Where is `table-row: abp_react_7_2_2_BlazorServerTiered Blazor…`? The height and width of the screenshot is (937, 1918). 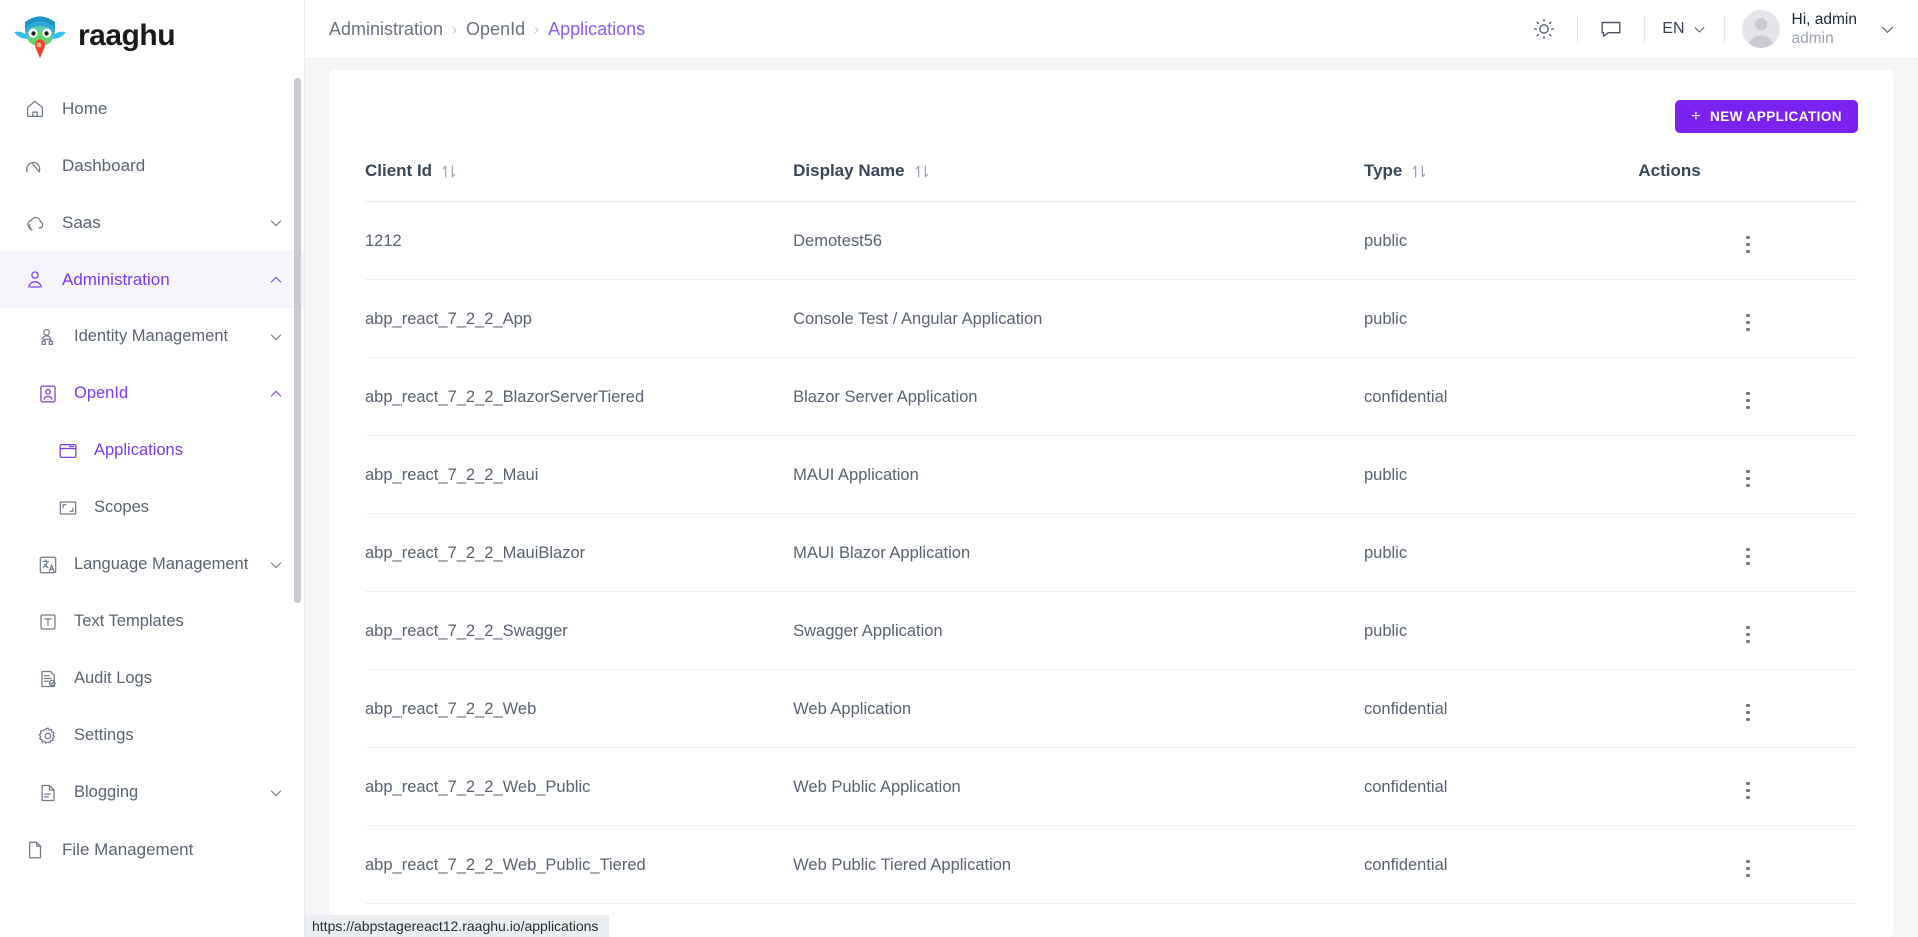 table-row: abp_react_7_2_2_BlazorServerTiered Blazor… is located at coordinates (1111, 396).